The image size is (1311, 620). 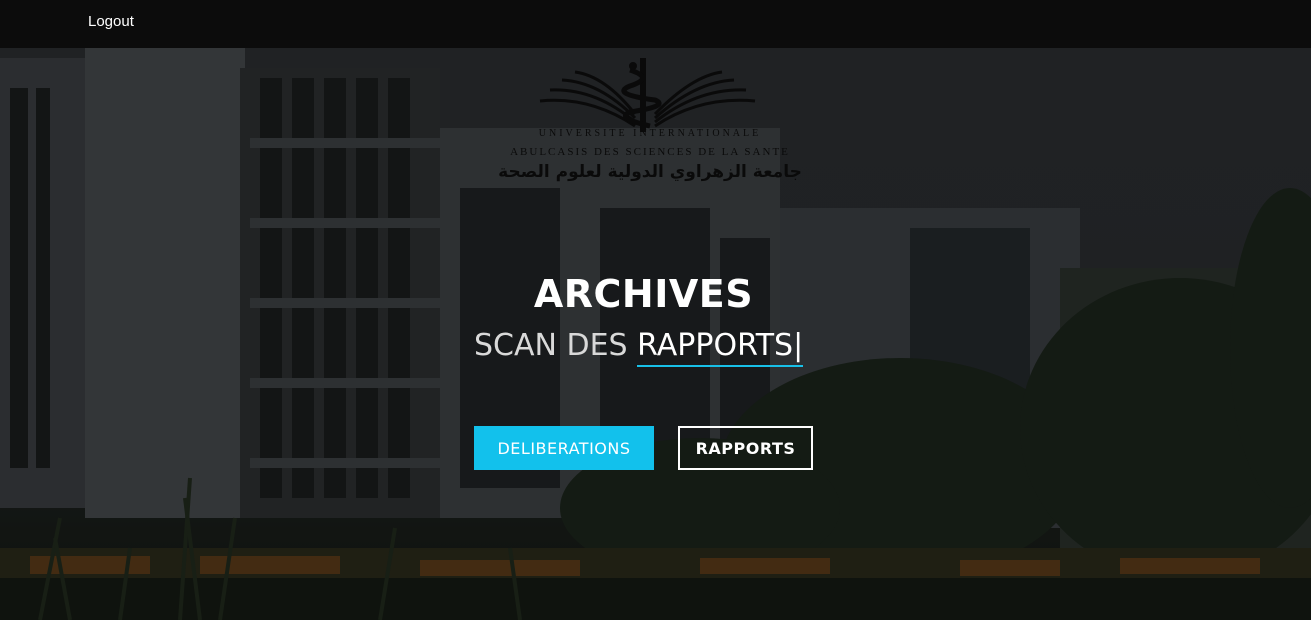 I want to click on typing-cursor: |, so click(x=798, y=345).